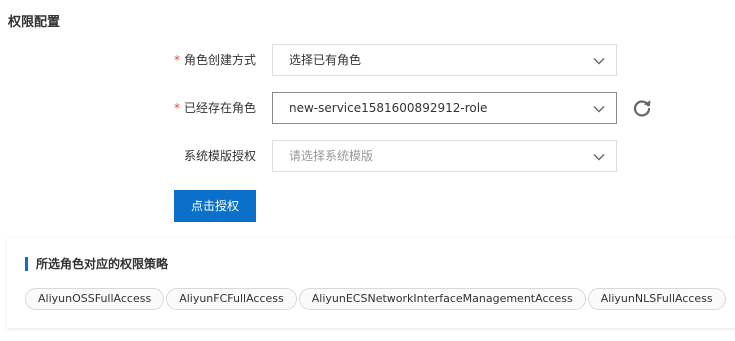 This screenshot has width=735, height=341. Describe the element at coordinates (231, 299) in the screenshot. I see `policy-tag: AliyunFCFullAccess` at that location.